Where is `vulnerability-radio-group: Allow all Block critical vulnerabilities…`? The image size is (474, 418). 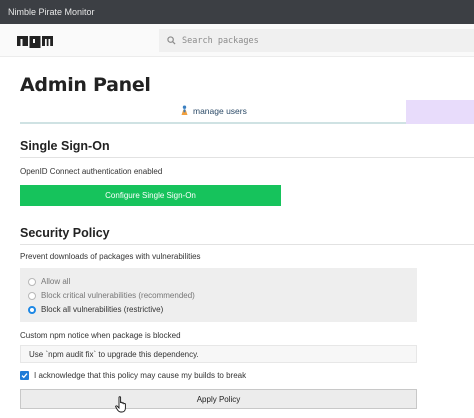 vulnerability-radio-group: Allow all Block critical vulnerabilities… is located at coordinates (218, 295).